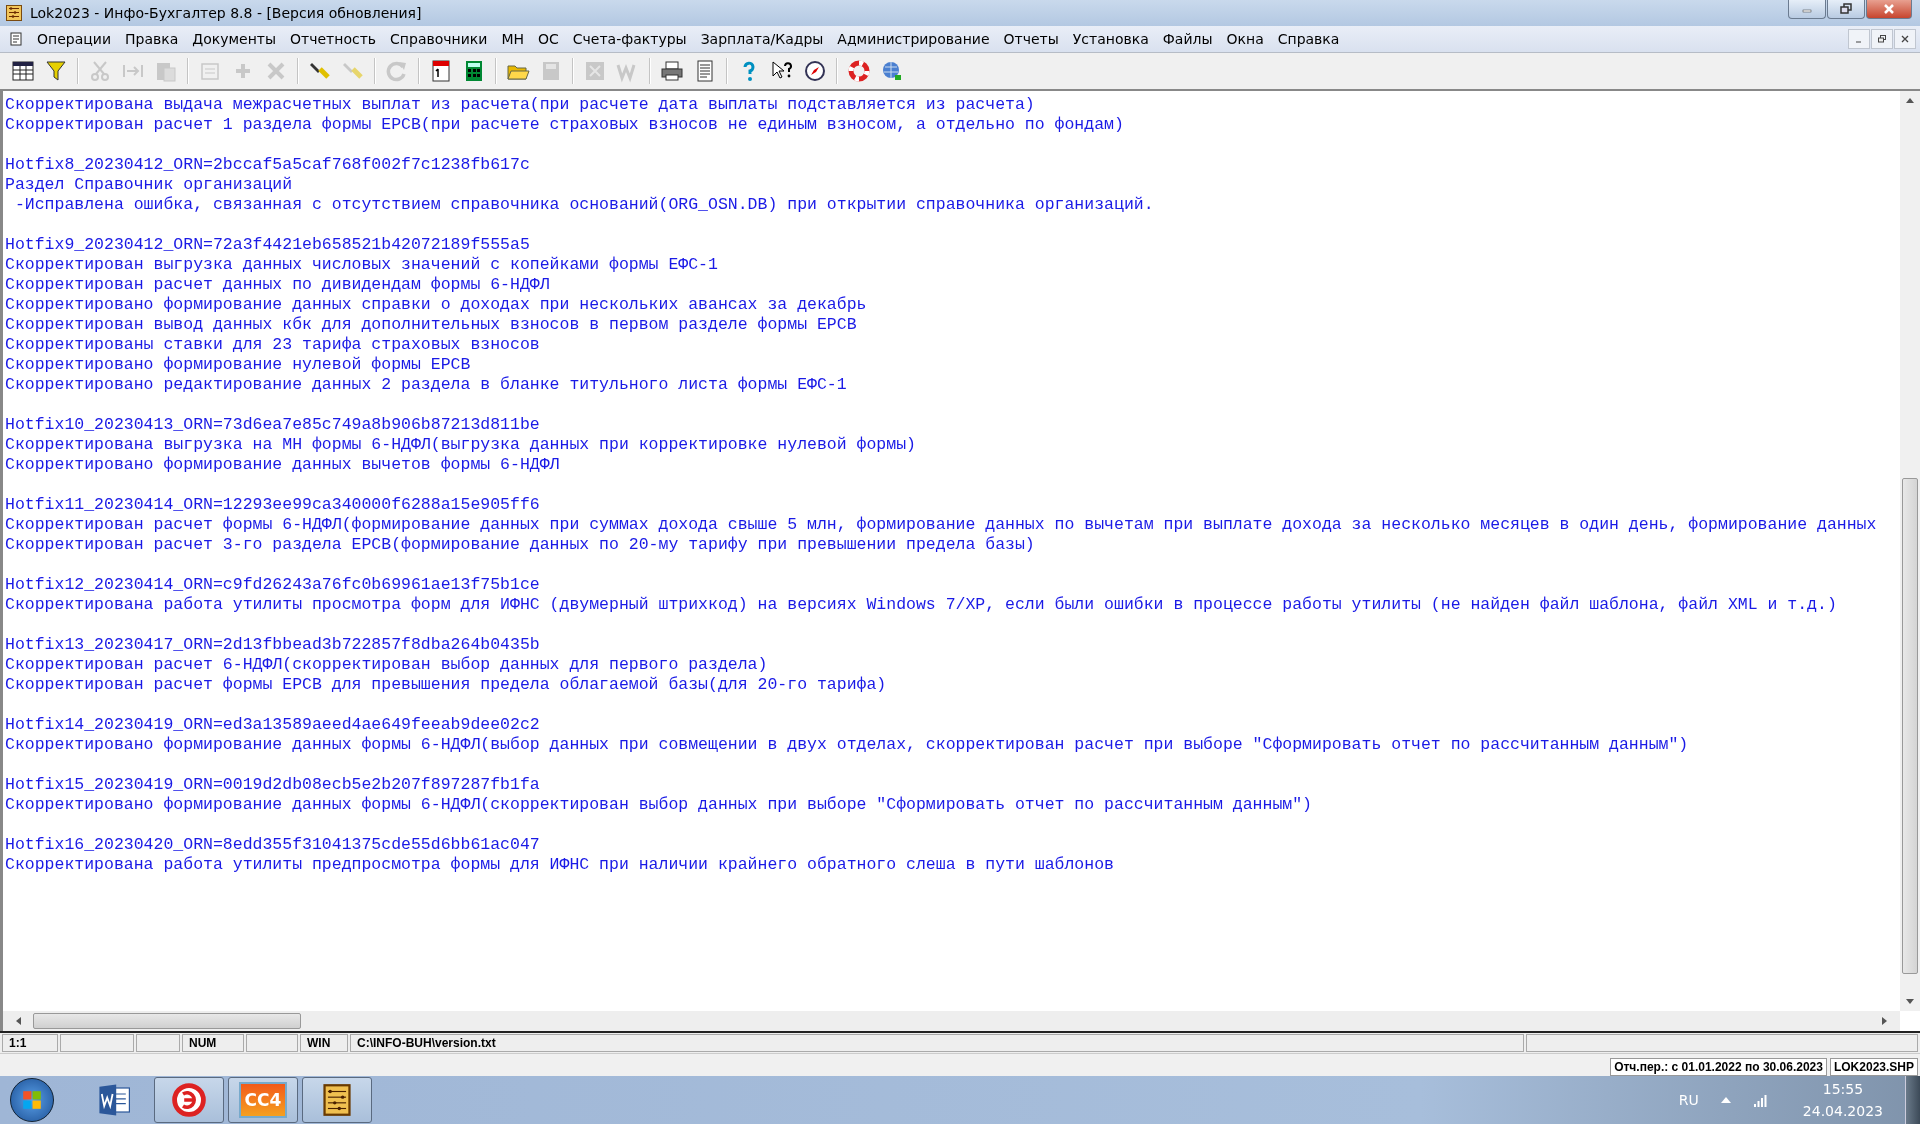 The image size is (1920, 1124). Describe the element at coordinates (461, 445) in the screenshot. I see `text-line: Скорректирована выгрузка на МН формы 6-НДФЛ(выгрузка данных при корректировке нулевой формы)` at that location.